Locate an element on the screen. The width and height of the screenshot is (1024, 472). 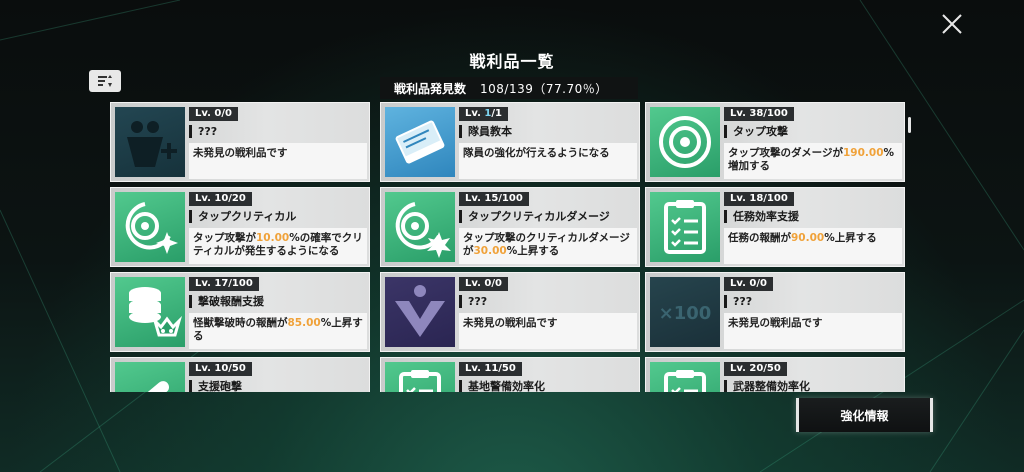
svg-text: ×100 is located at coordinates (685, 313).